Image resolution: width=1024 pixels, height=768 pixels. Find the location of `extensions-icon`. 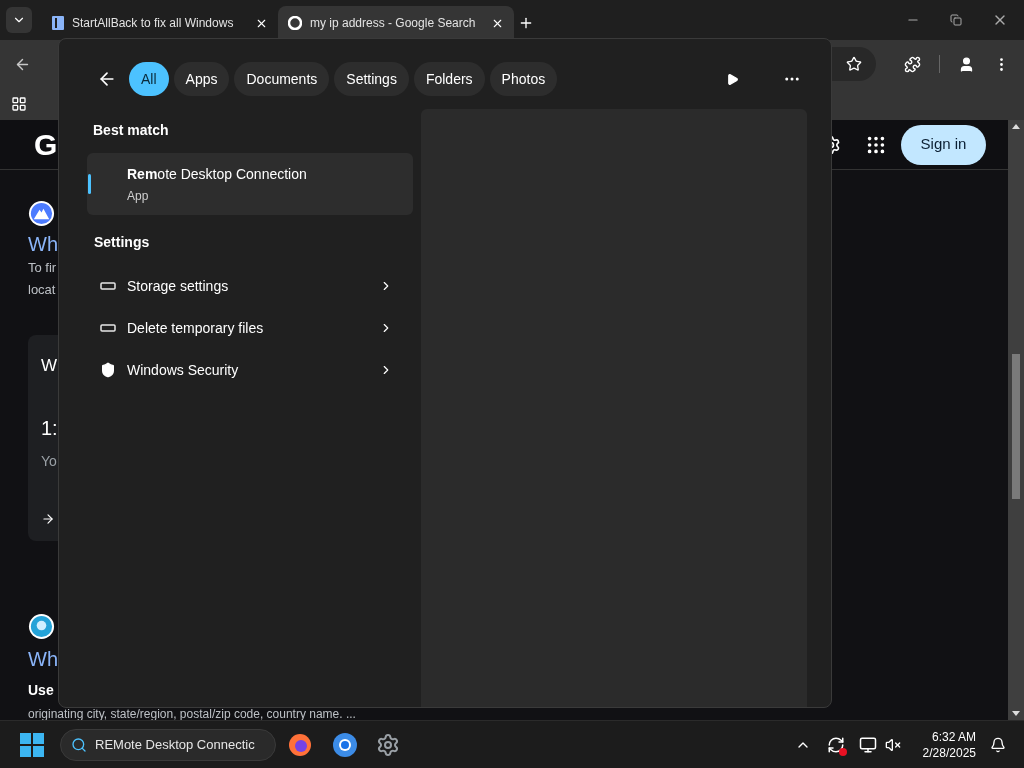

extensions-icon is located at coordinates (912, 64).